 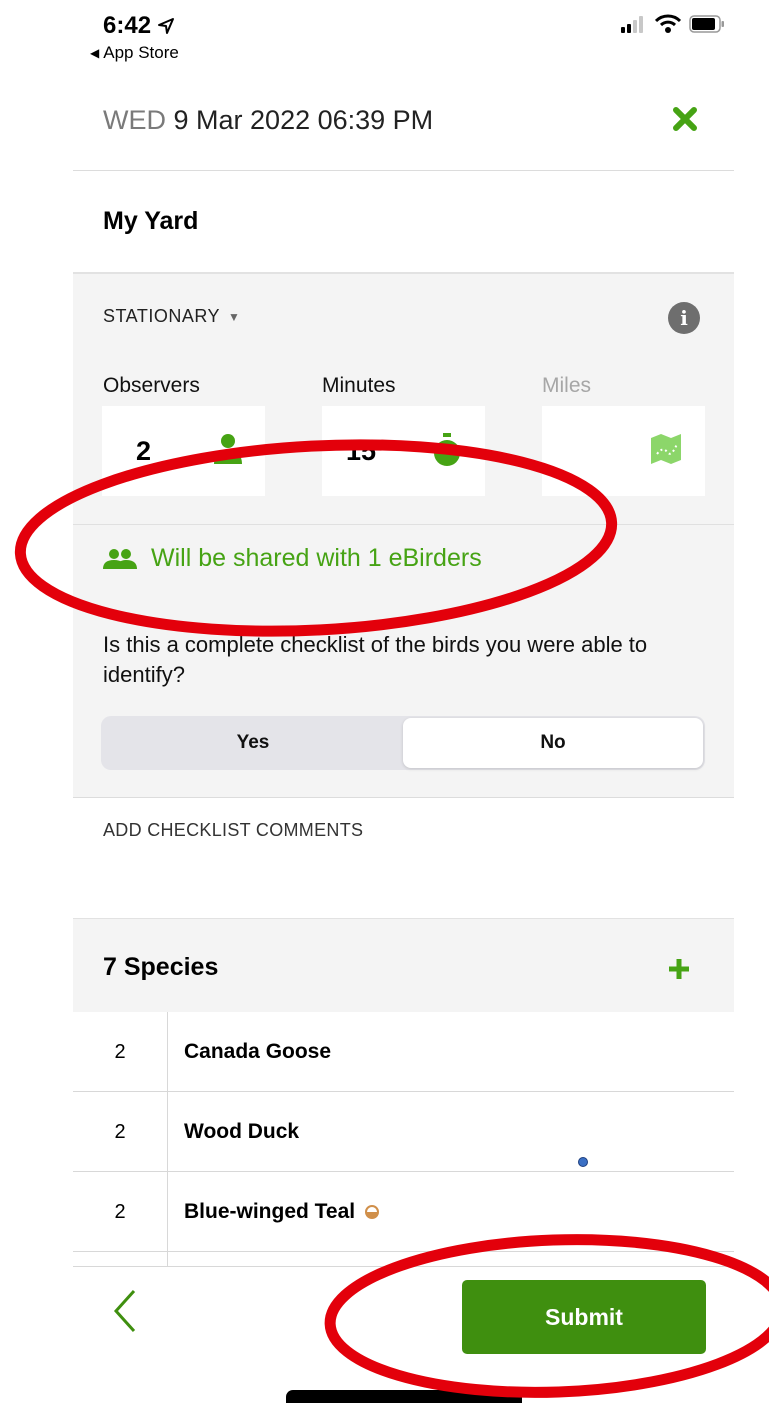 I want to click on species-row: 2 Wood Duck, so click(x=403, y=1132).